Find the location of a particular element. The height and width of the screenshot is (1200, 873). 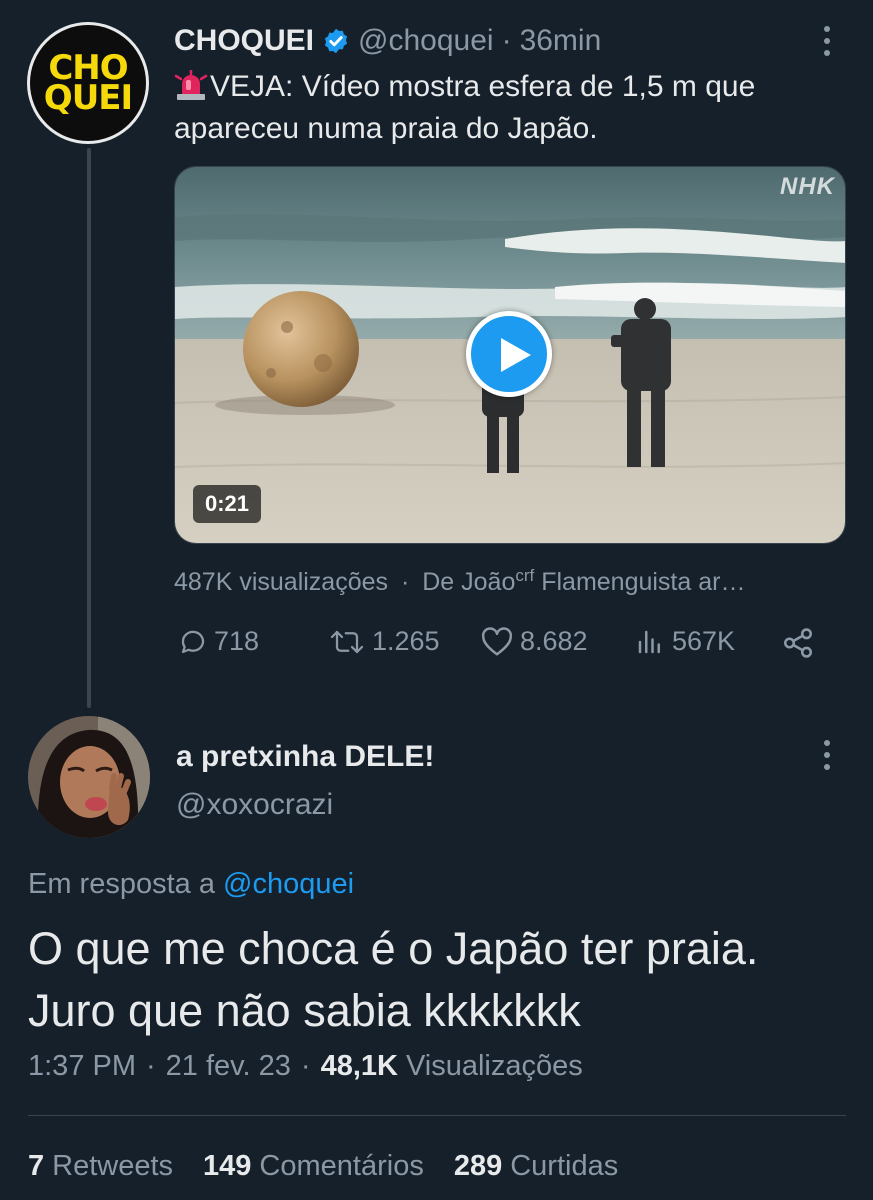

replying-to-prefix: Em resposta a is located at coordinates (121, 884).